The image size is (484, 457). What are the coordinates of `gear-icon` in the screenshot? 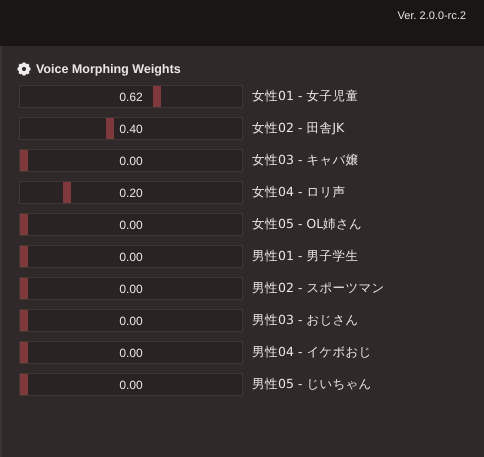 It's located at (24, 69).